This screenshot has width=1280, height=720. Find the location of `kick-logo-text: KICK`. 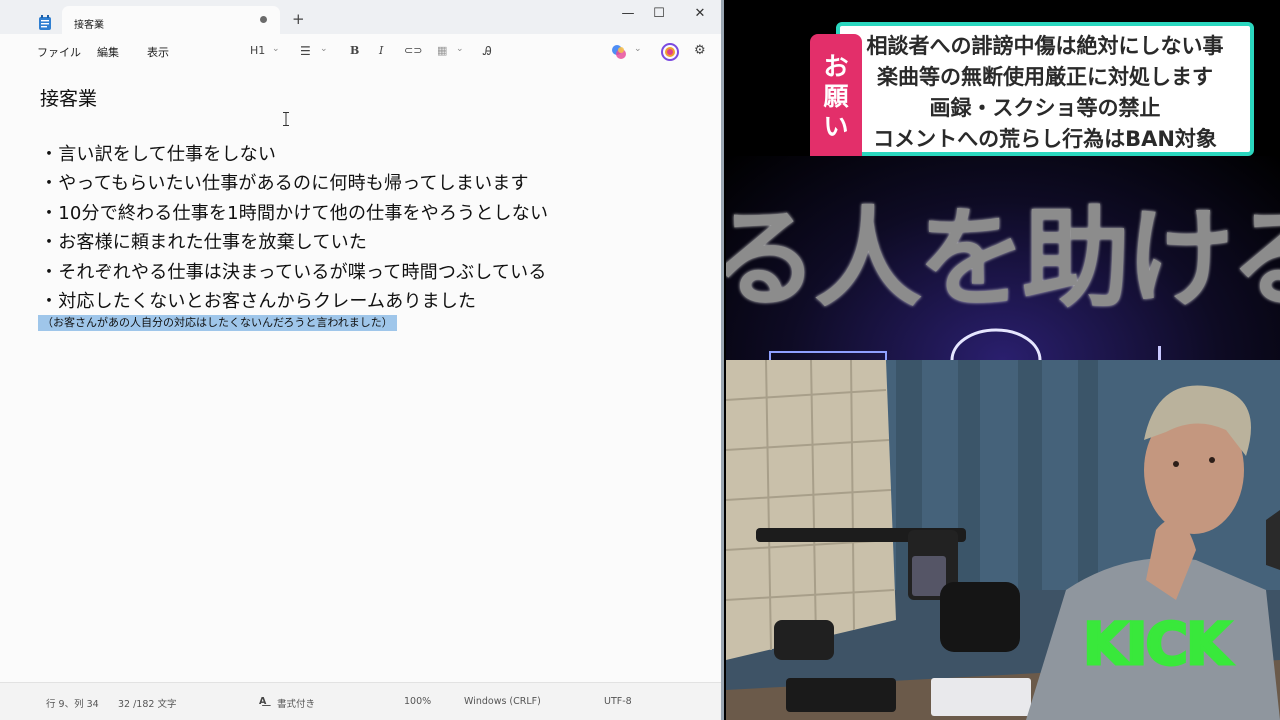

kick-logo-text: KICK is located at coordinates (1158, 643).